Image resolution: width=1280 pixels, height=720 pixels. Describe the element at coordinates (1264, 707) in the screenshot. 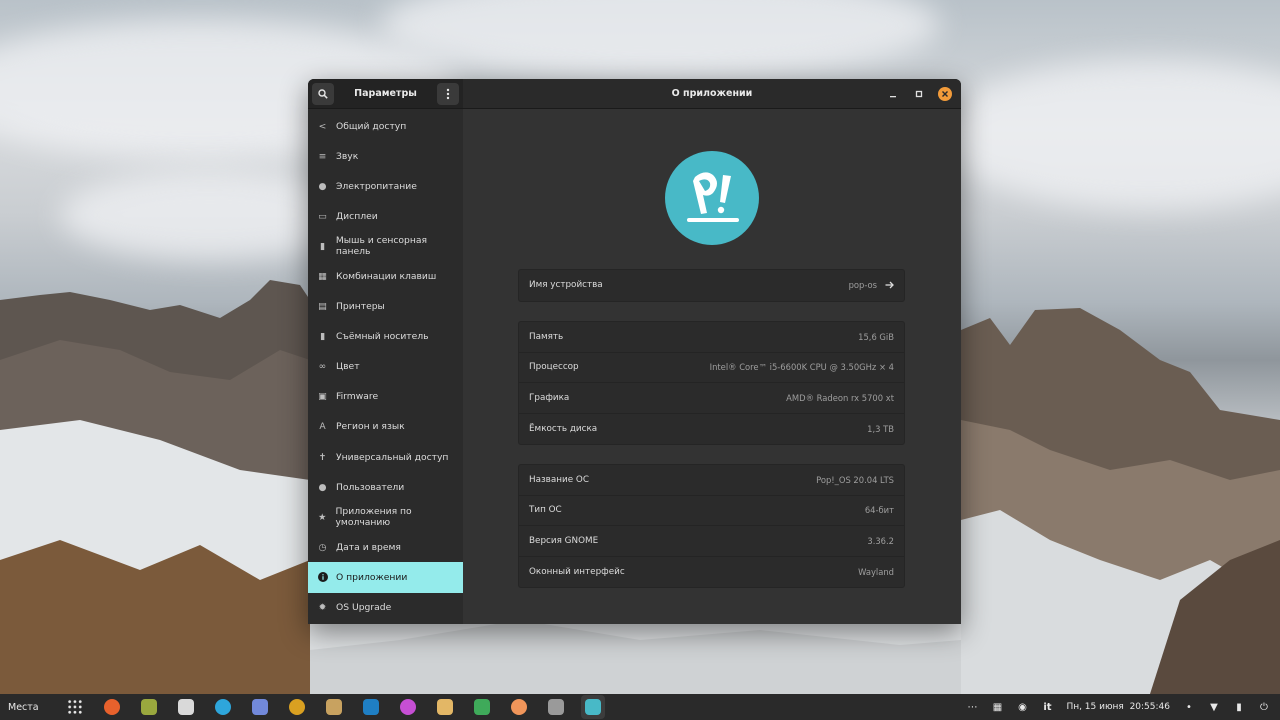

I see `power-menu-icon: ⏻` at that location.